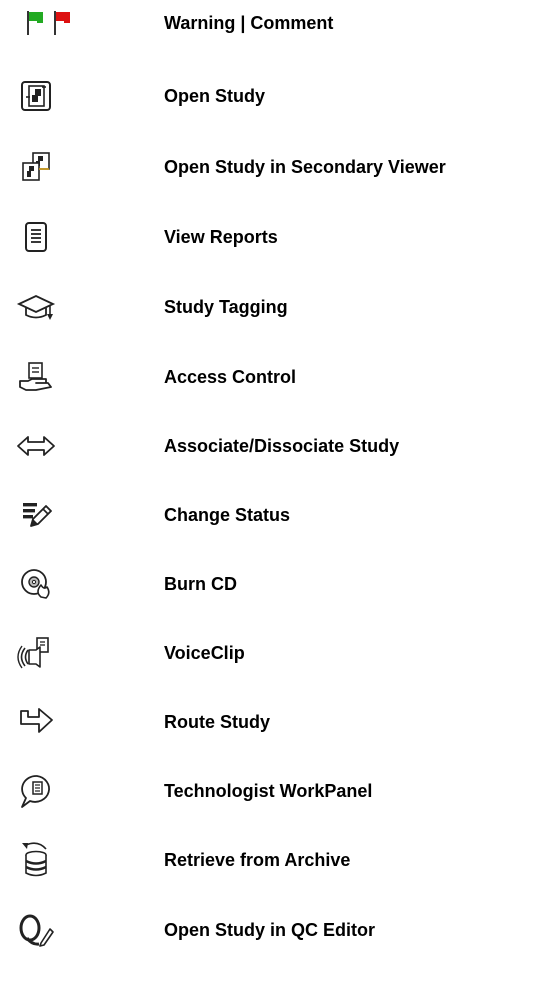 The width and height of the screenshot is (545, 998). I want to click on legend-label-qc-editor: Open Study in QC Editor, so click(269, 930).